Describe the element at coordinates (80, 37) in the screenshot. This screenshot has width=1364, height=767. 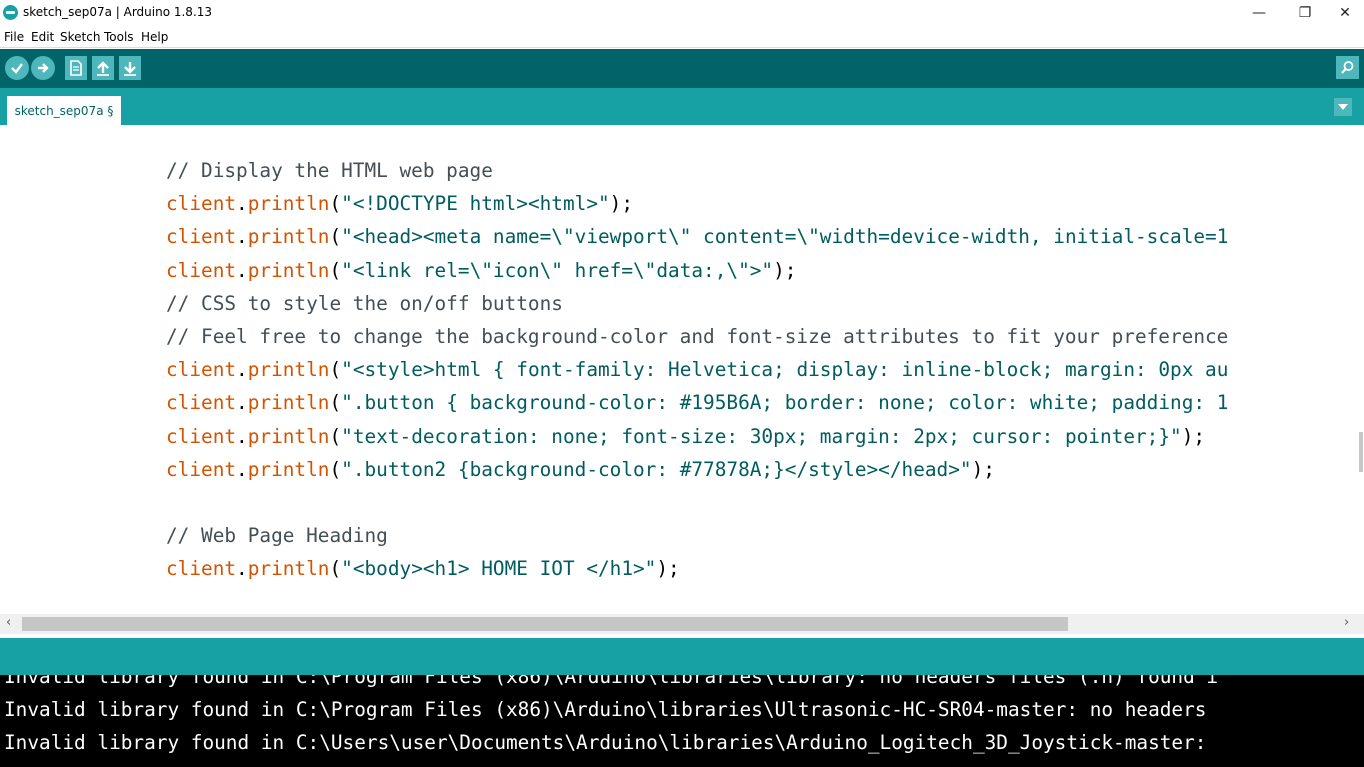
I see `menu-sketch: Sketch` at that location.